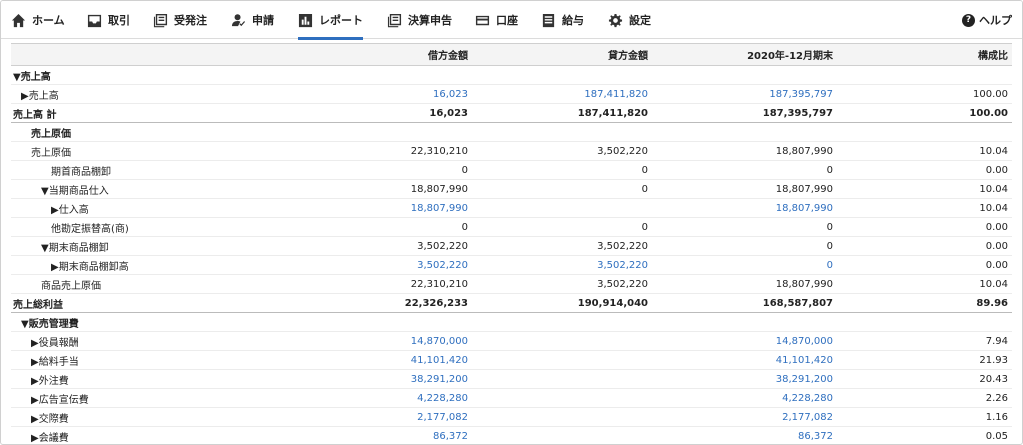 The height and width of the screenshot is (445, 1023). Describe the element at coordinates (38, 20) in the screenshot. I see `nav-item-home: ホーム` at that location.